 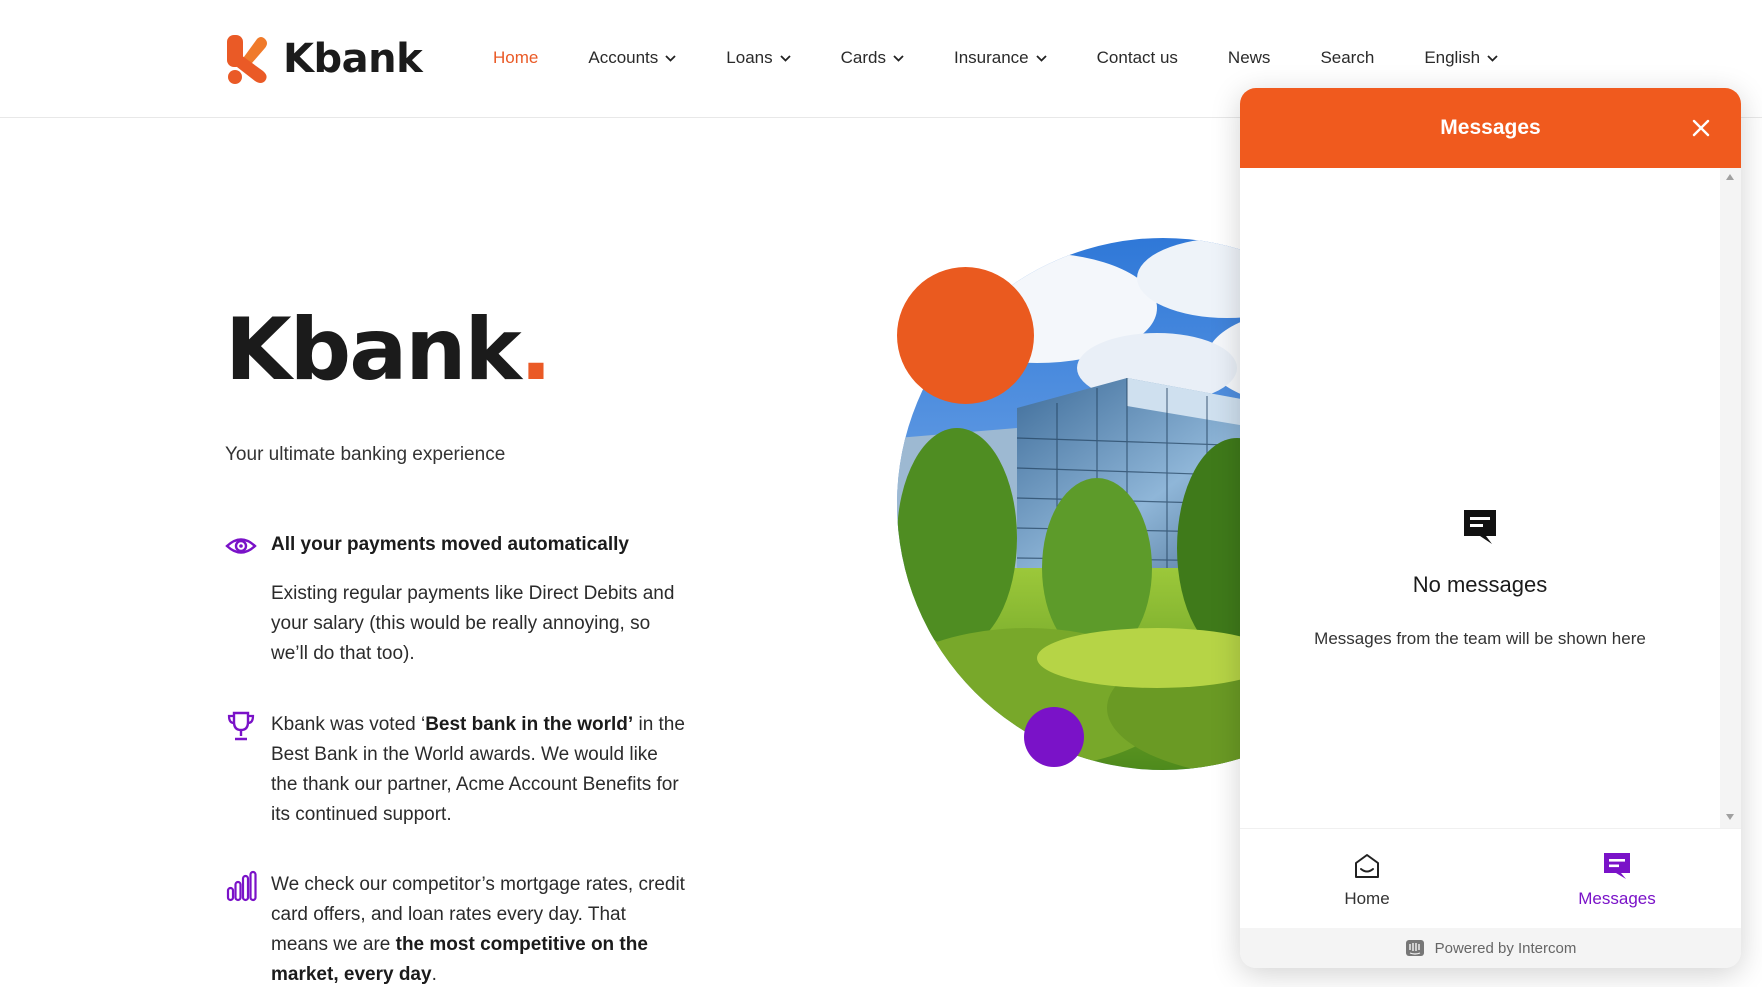 I want to click on home-icon, so click(x=1367, y=866).